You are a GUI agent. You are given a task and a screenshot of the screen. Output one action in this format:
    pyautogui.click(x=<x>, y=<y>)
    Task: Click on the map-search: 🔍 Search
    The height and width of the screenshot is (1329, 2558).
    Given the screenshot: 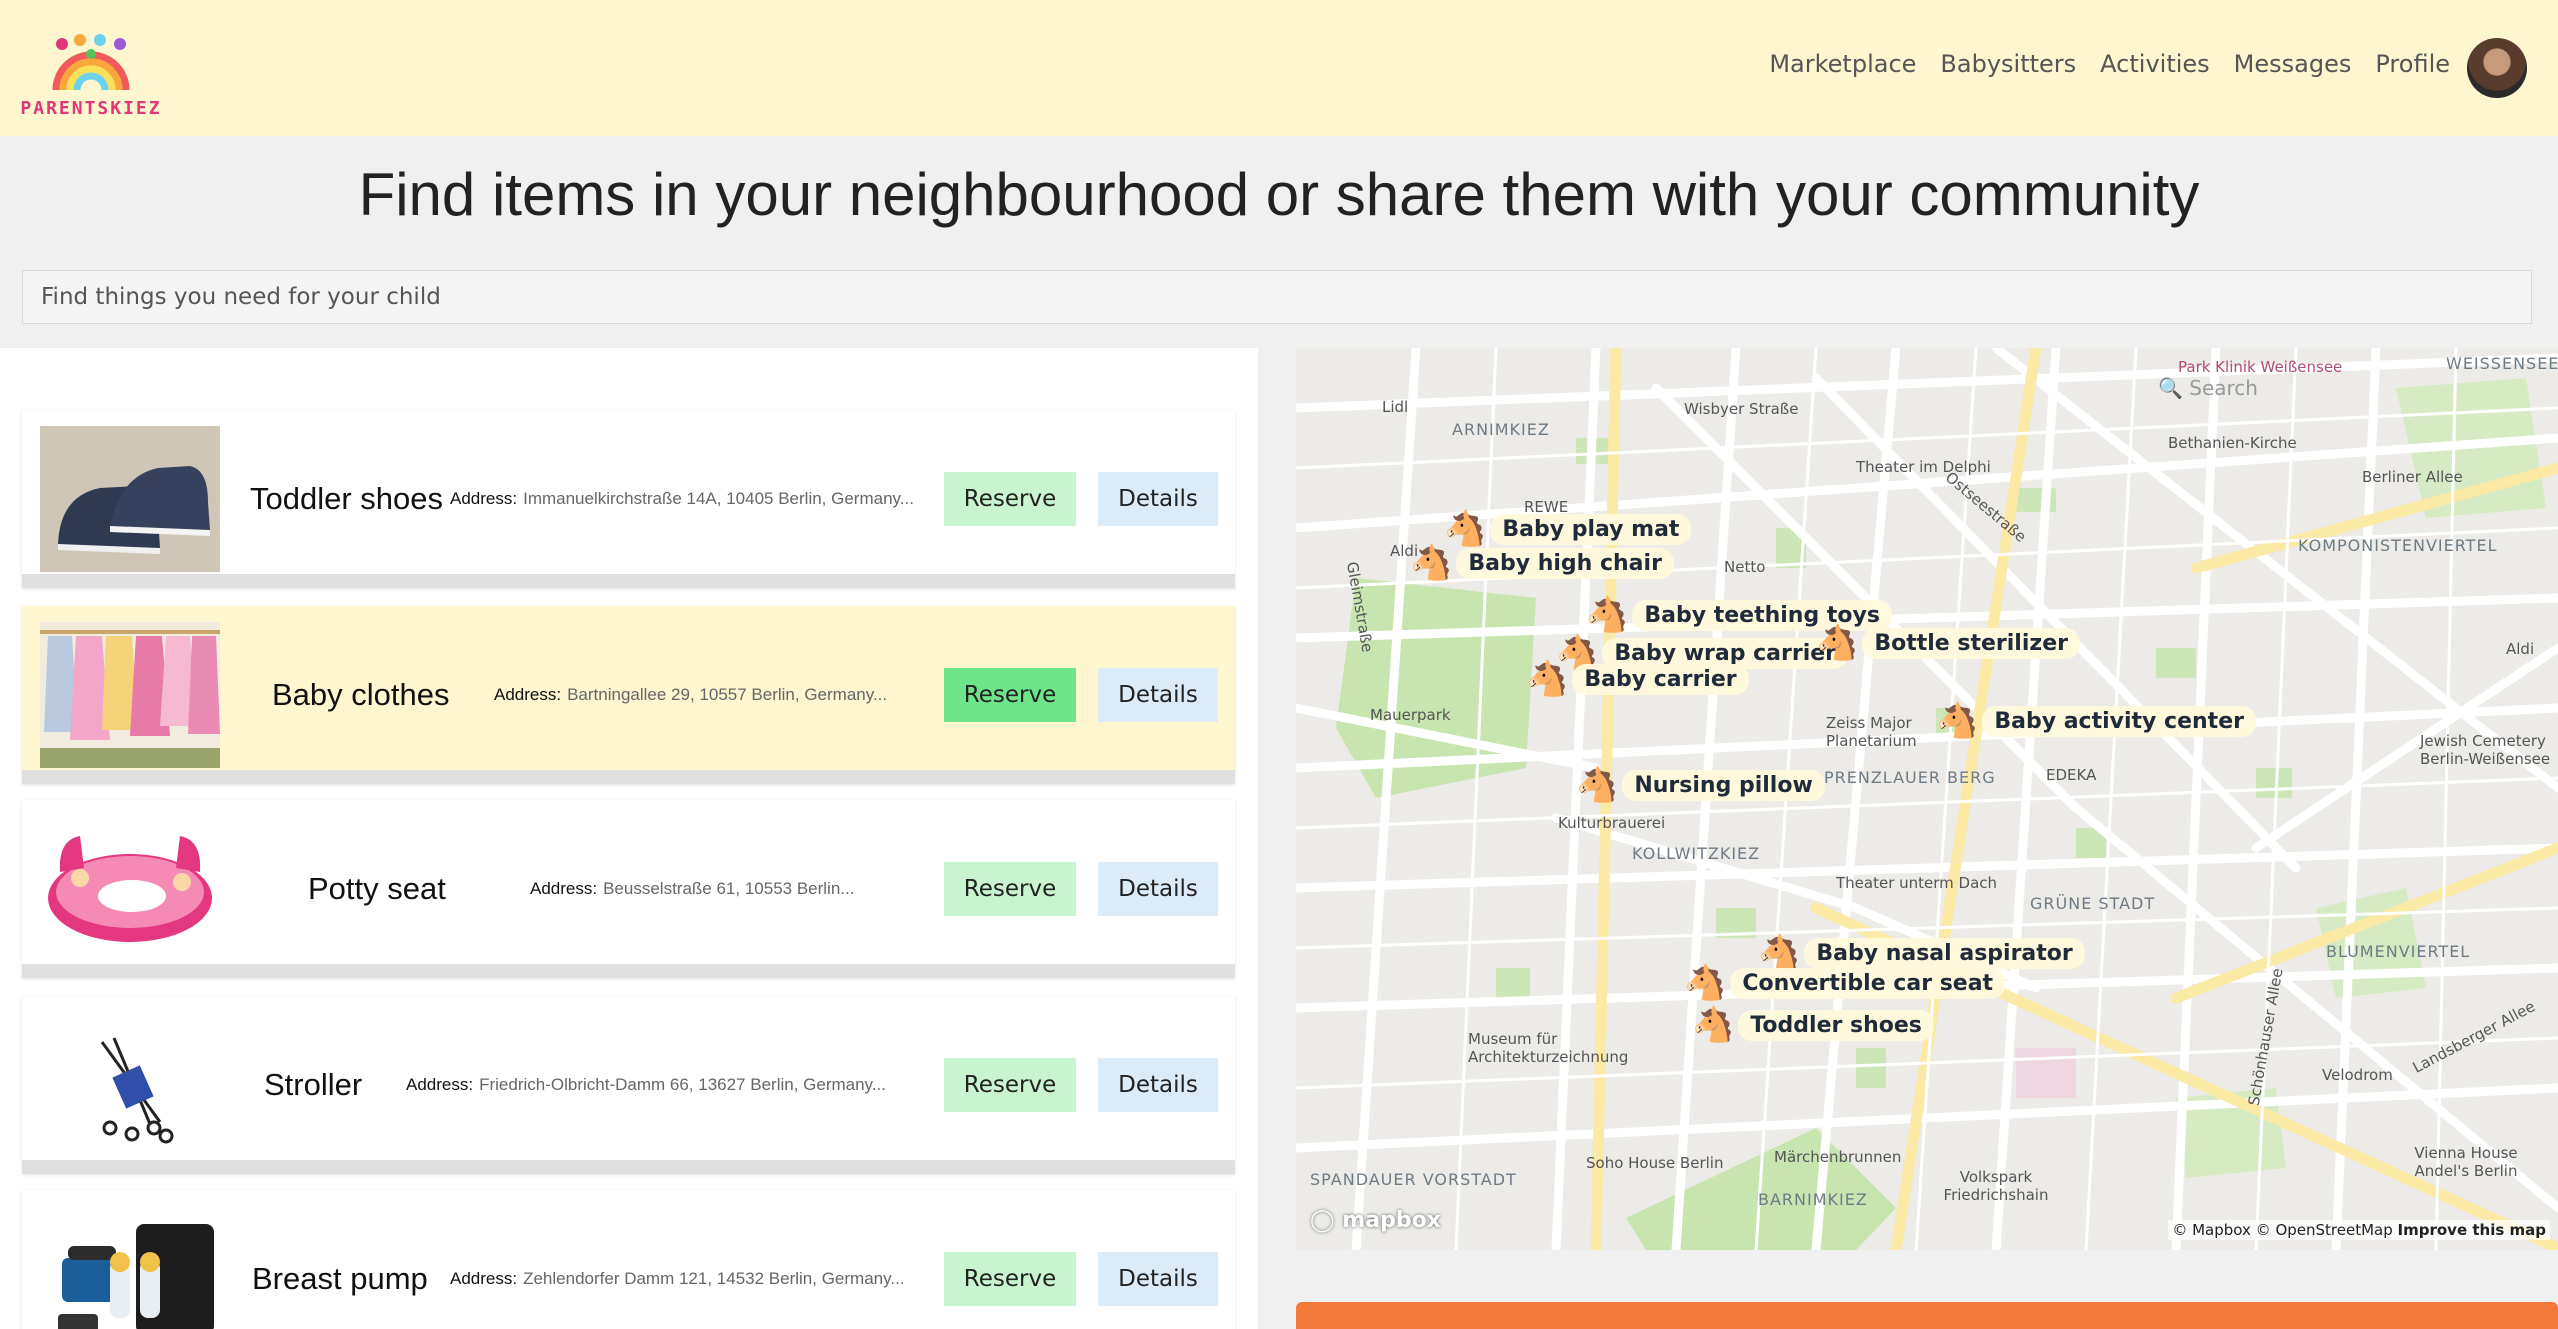 What is the action you would take?
    pyautogui.click(x=2208, y=388)
    